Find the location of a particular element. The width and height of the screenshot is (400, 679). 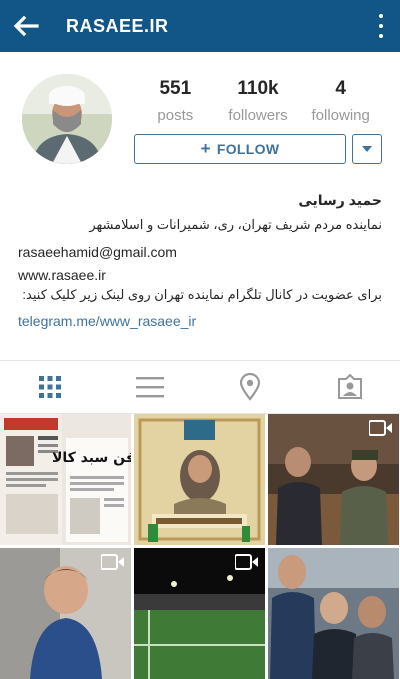

post-thumbnail: دفن سبد کالا is located at coordinates (65, 479).